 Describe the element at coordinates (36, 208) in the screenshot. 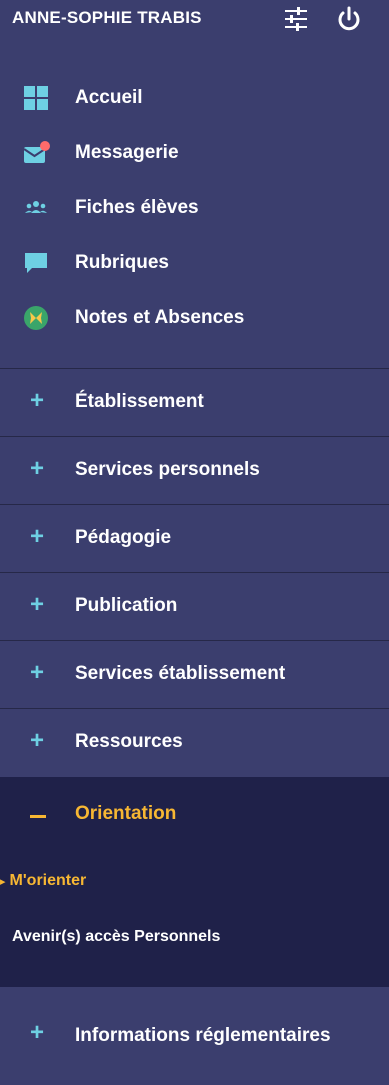

I see `students-icon` at that location.